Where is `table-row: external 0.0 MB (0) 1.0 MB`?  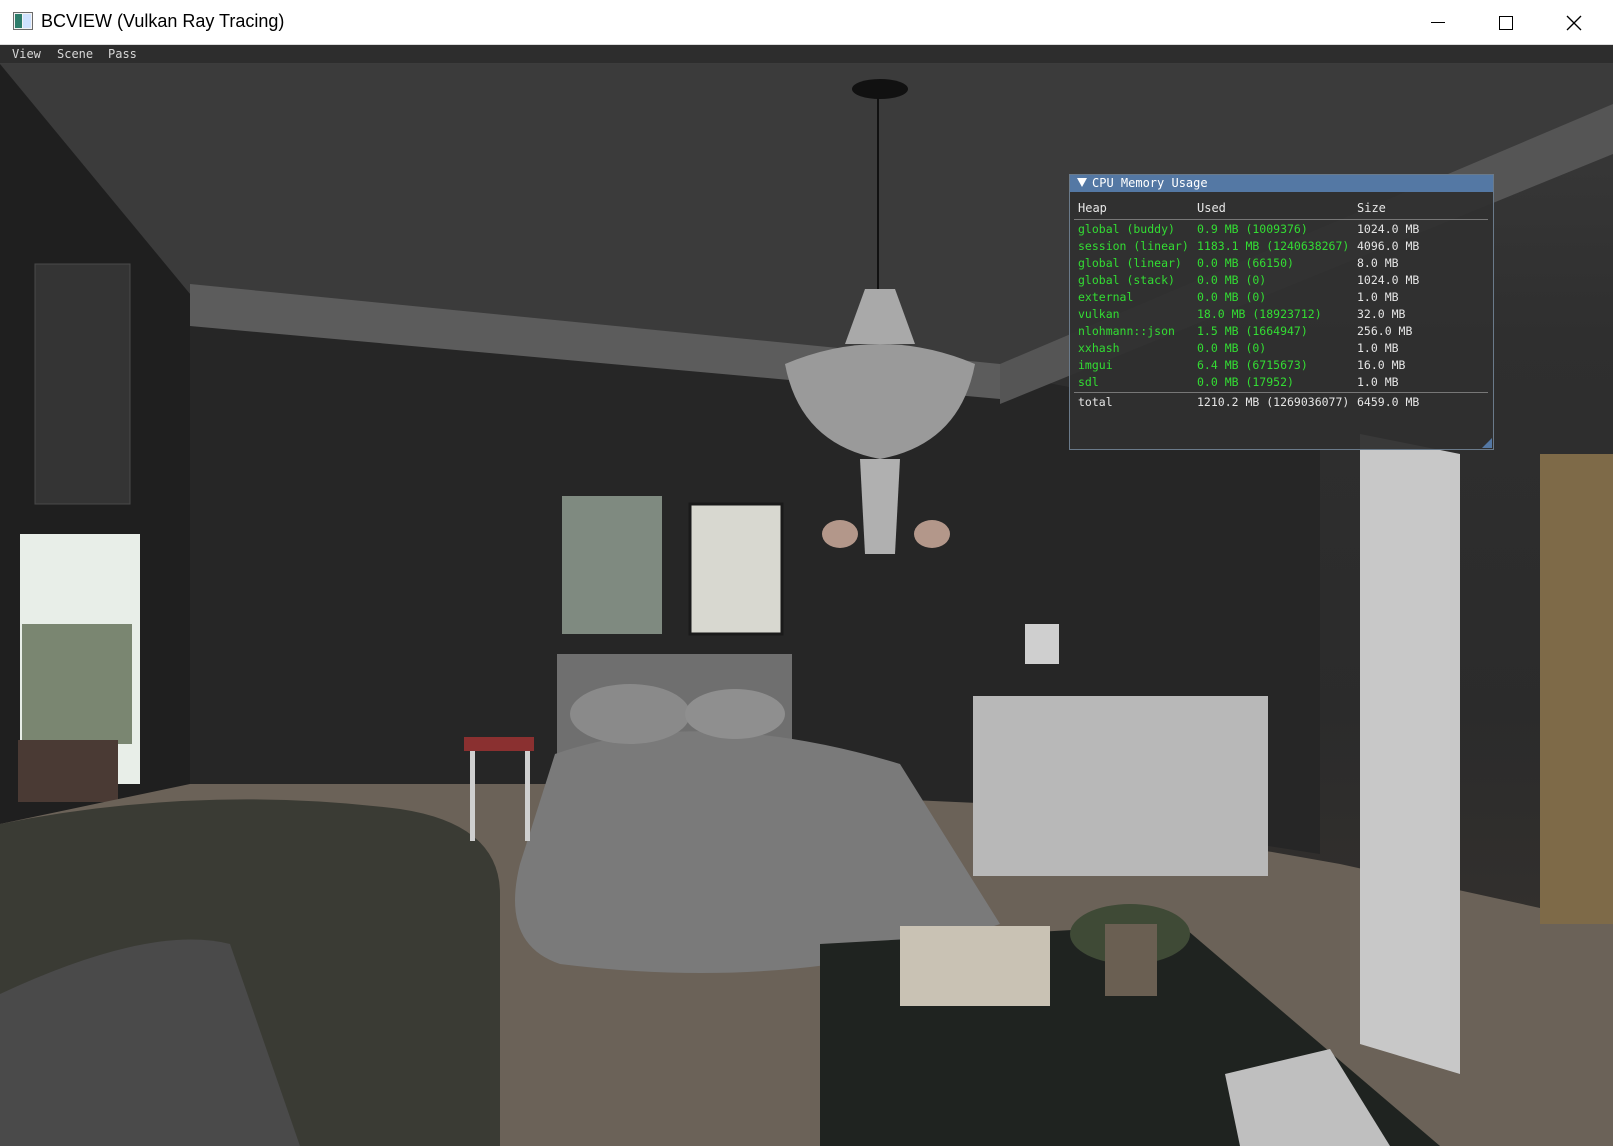
table-row: external 0.0 MB (0) 1.0 MB is located at coordinates (1281, 298).